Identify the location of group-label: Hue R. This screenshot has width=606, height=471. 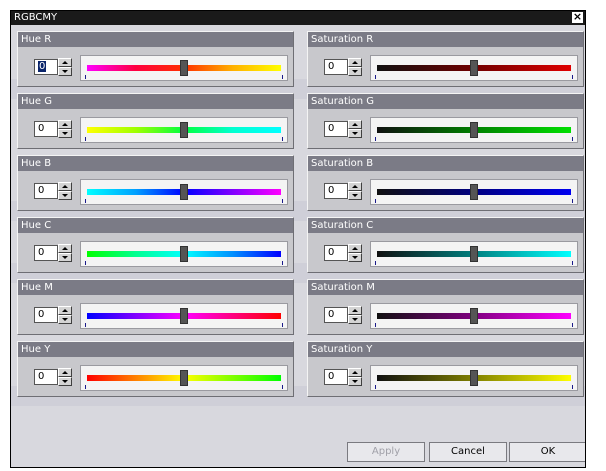
(155, 39).